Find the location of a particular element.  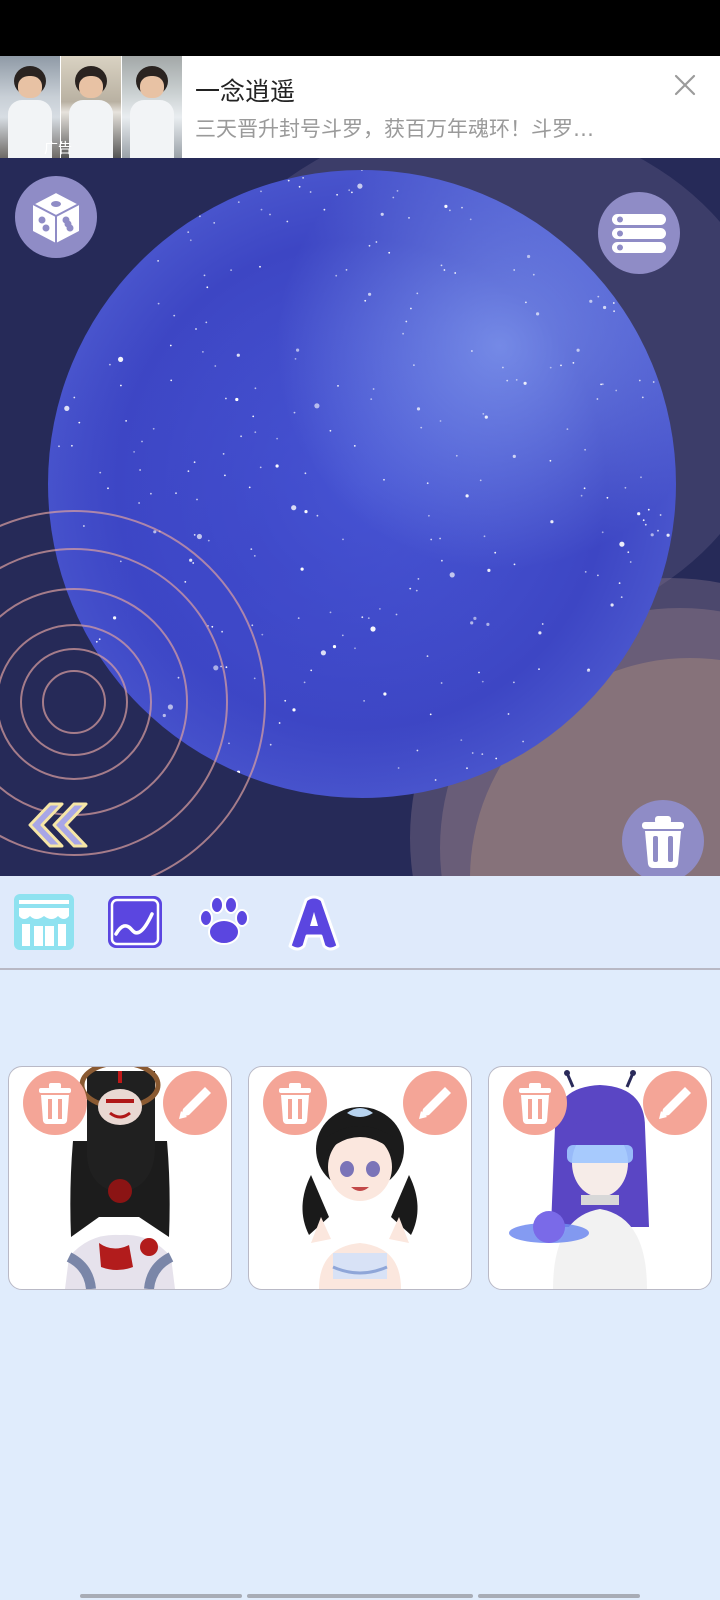

ad-title: 一念逍遥 is located at coordinates (245, 90).